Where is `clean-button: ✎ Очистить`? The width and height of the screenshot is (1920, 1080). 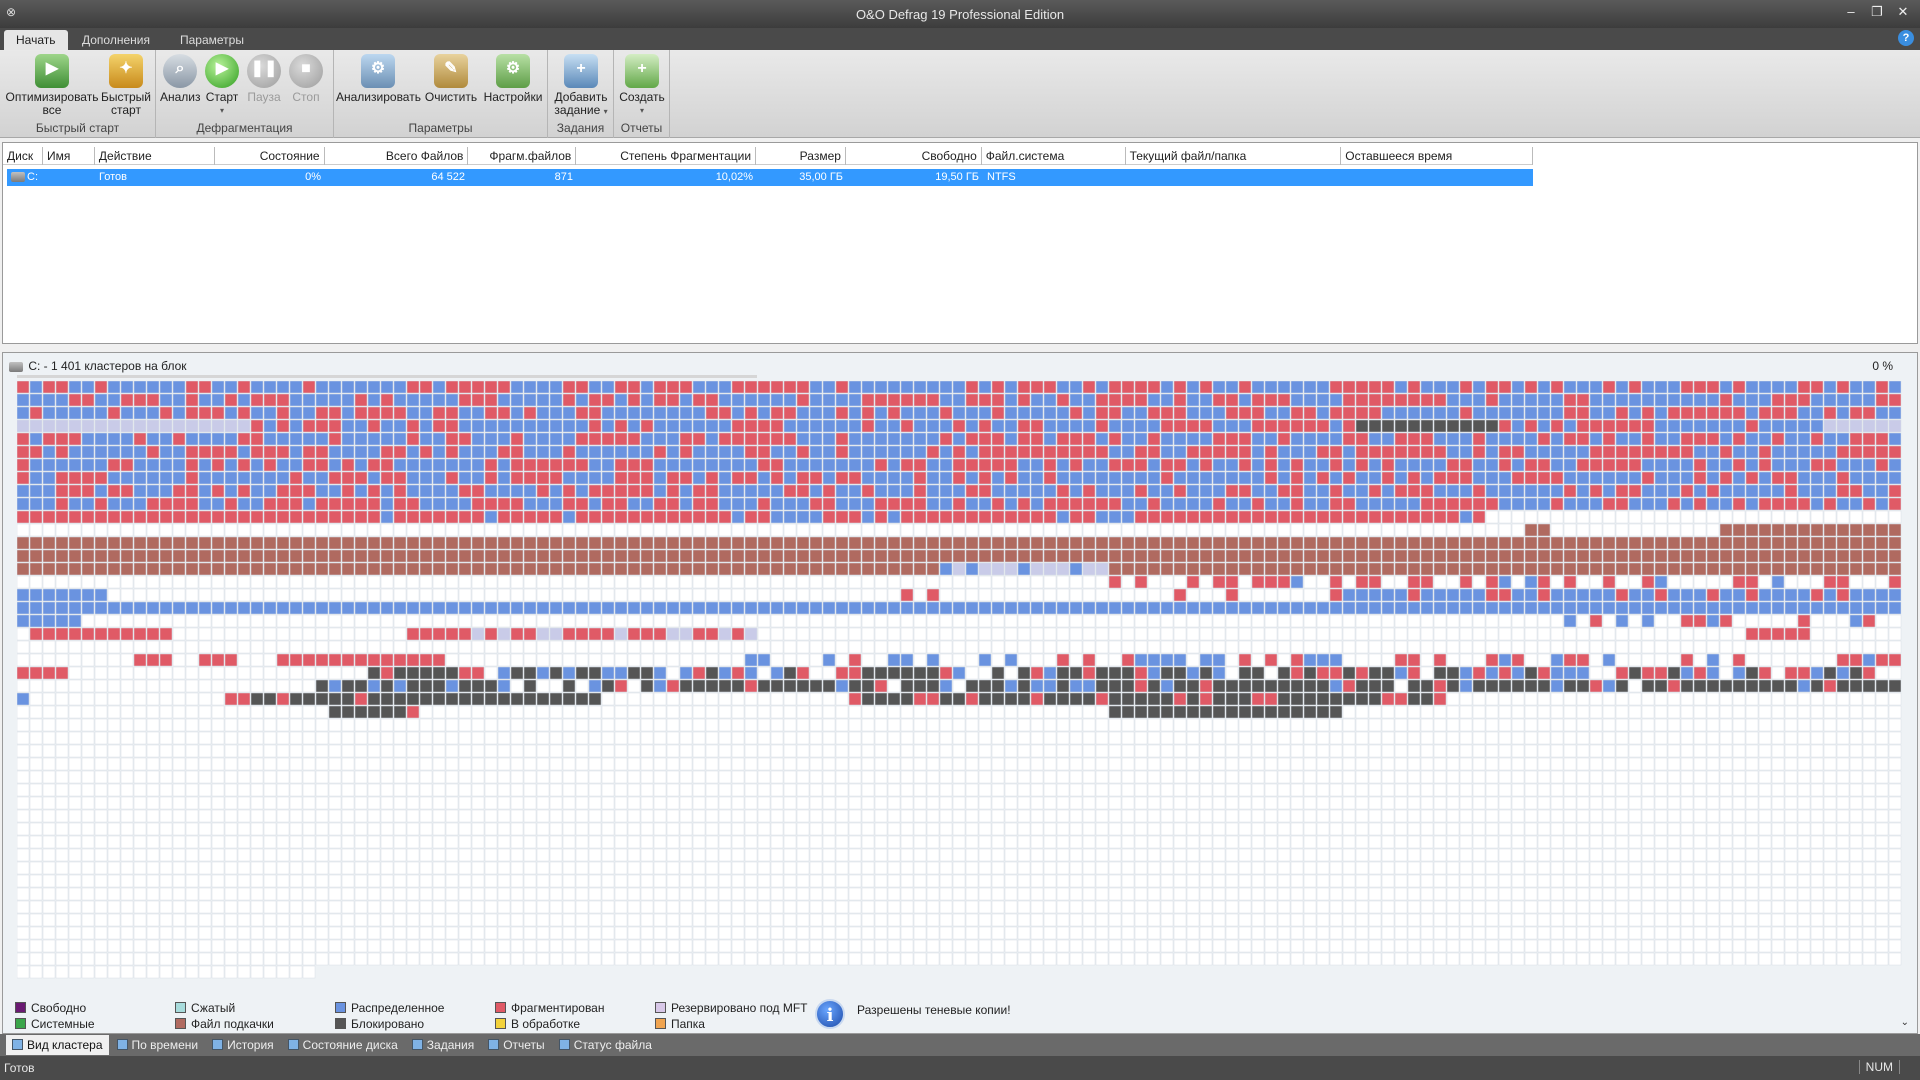 clean-button: ✎ Очистить is located at coordinates (451, 79).